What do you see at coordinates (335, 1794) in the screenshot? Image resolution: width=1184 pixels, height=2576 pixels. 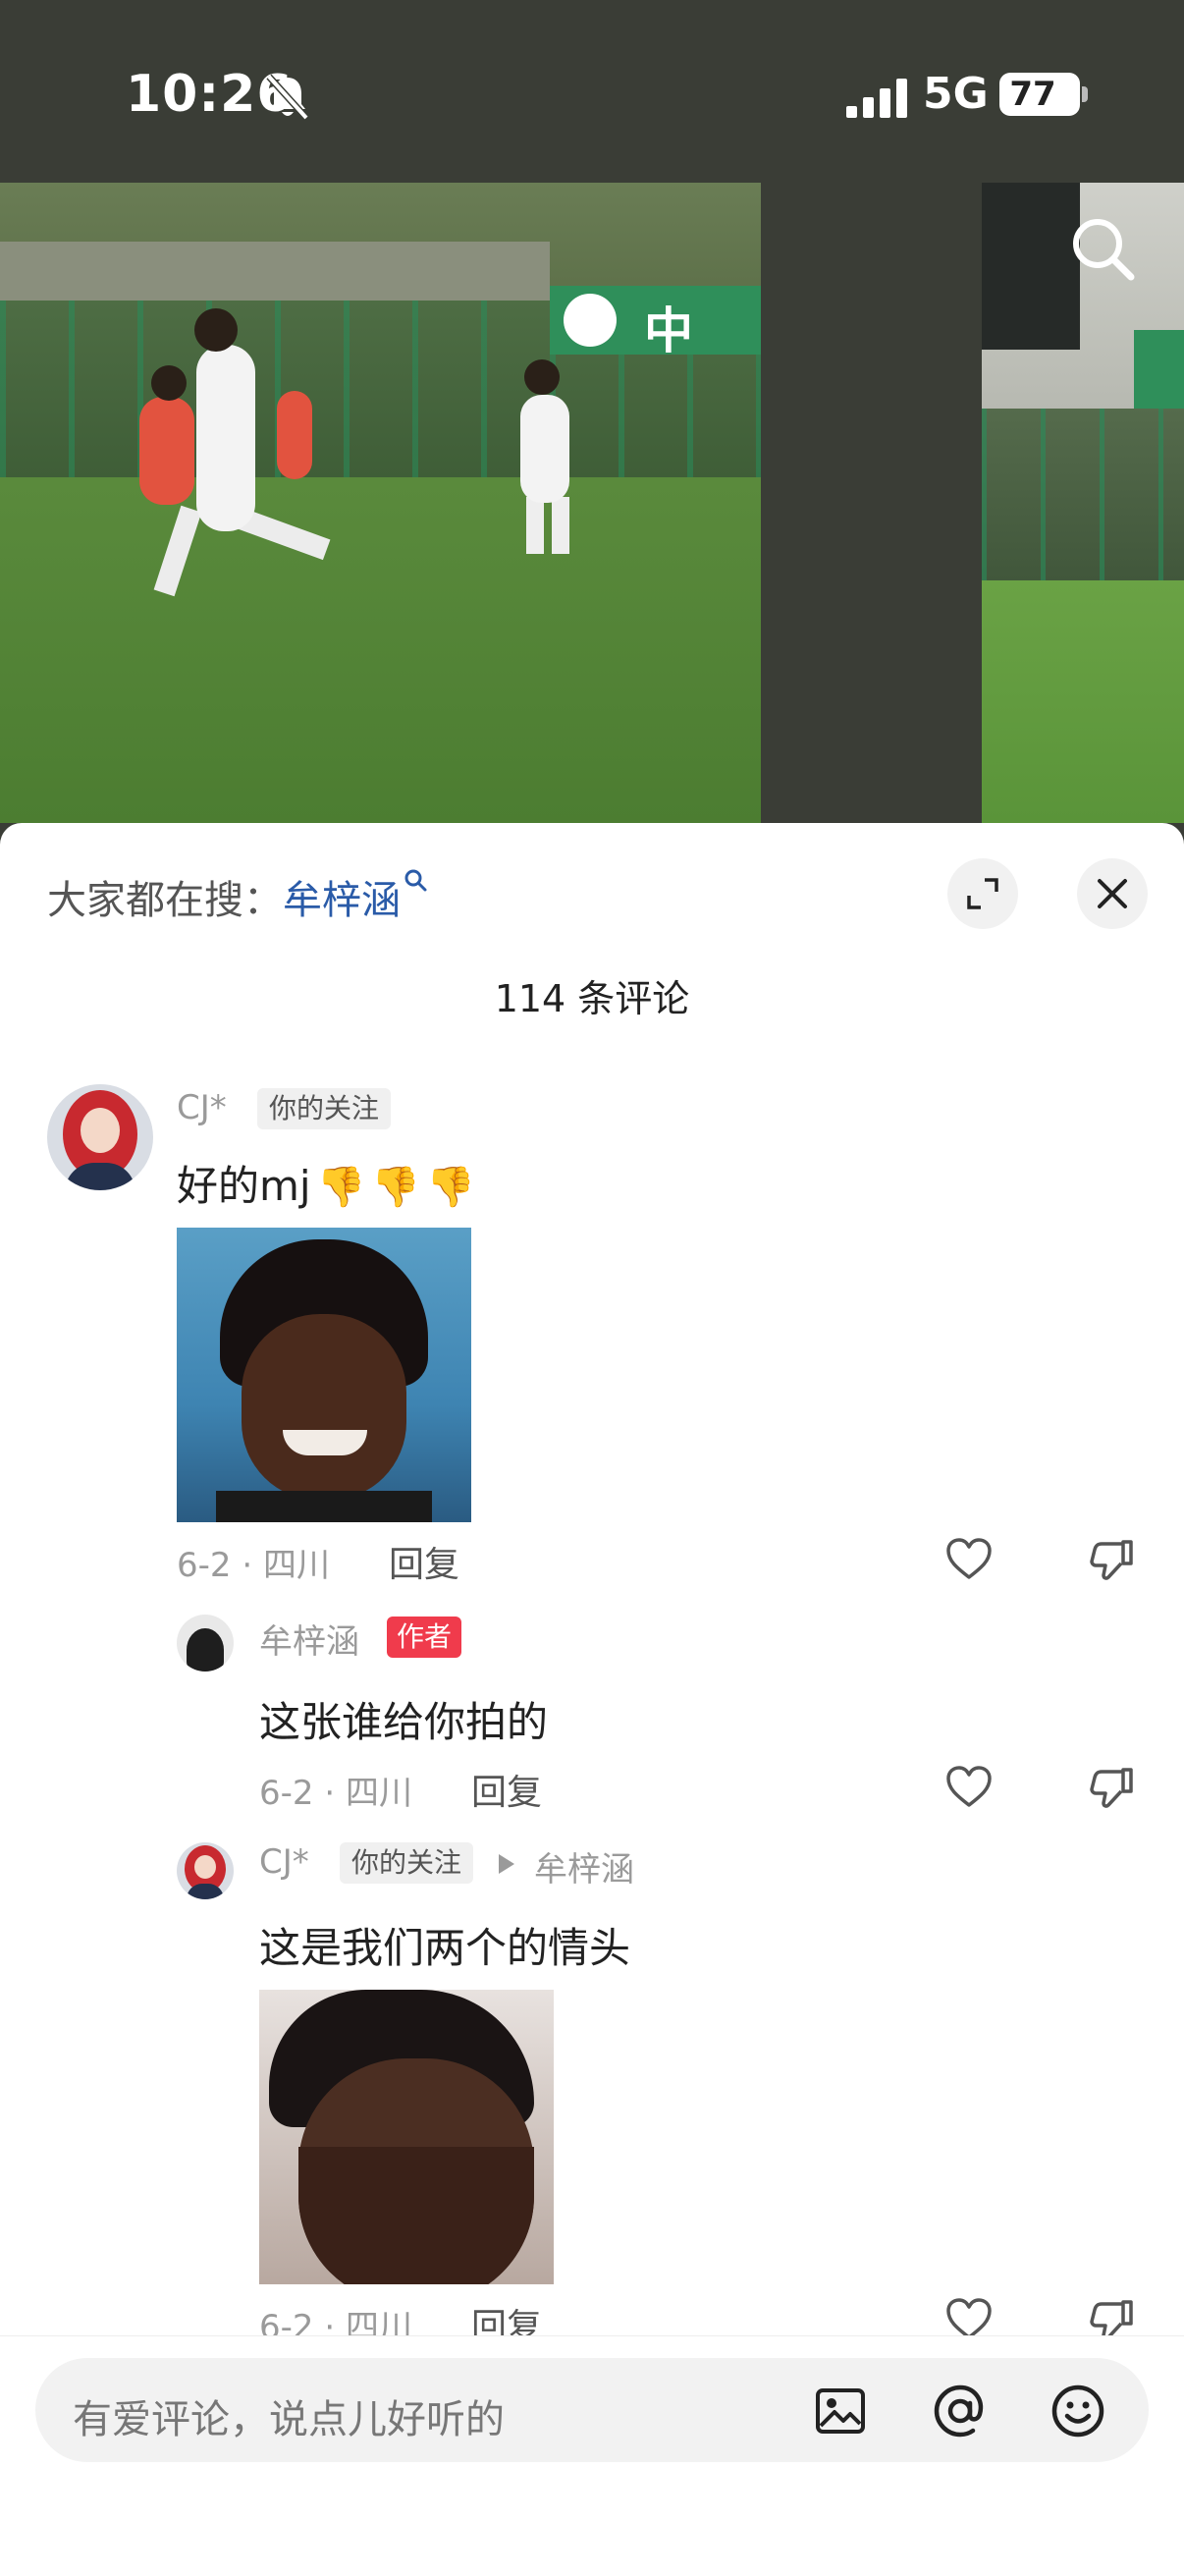 I see `reply-date-location: 6-2 · 四川` at bounding box center [335, 1794].